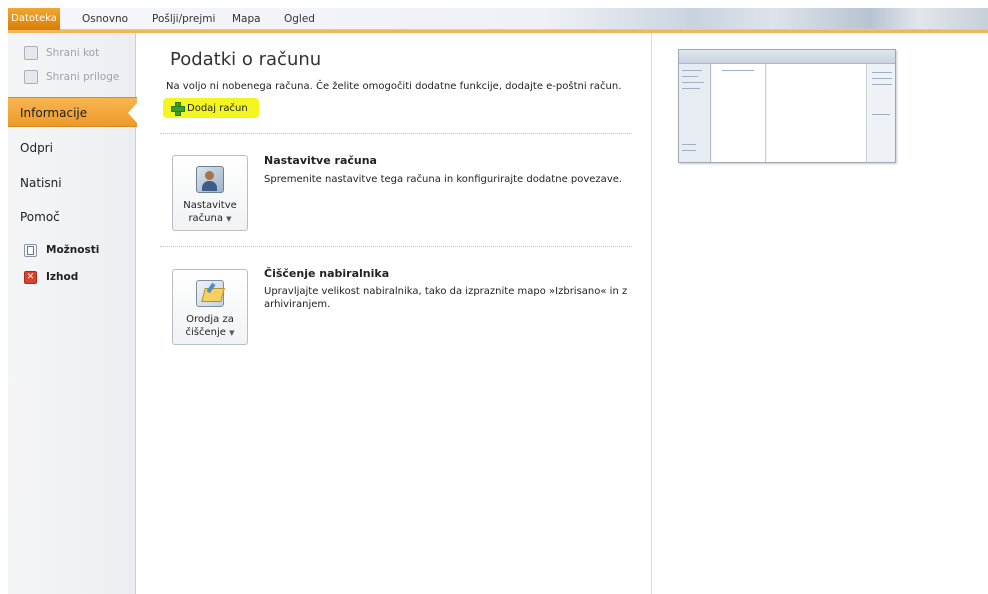  Describe the element at coordinates (320, 160) in the screenshot. I see `account-settings-heading: Nastavitve računa` at that location.